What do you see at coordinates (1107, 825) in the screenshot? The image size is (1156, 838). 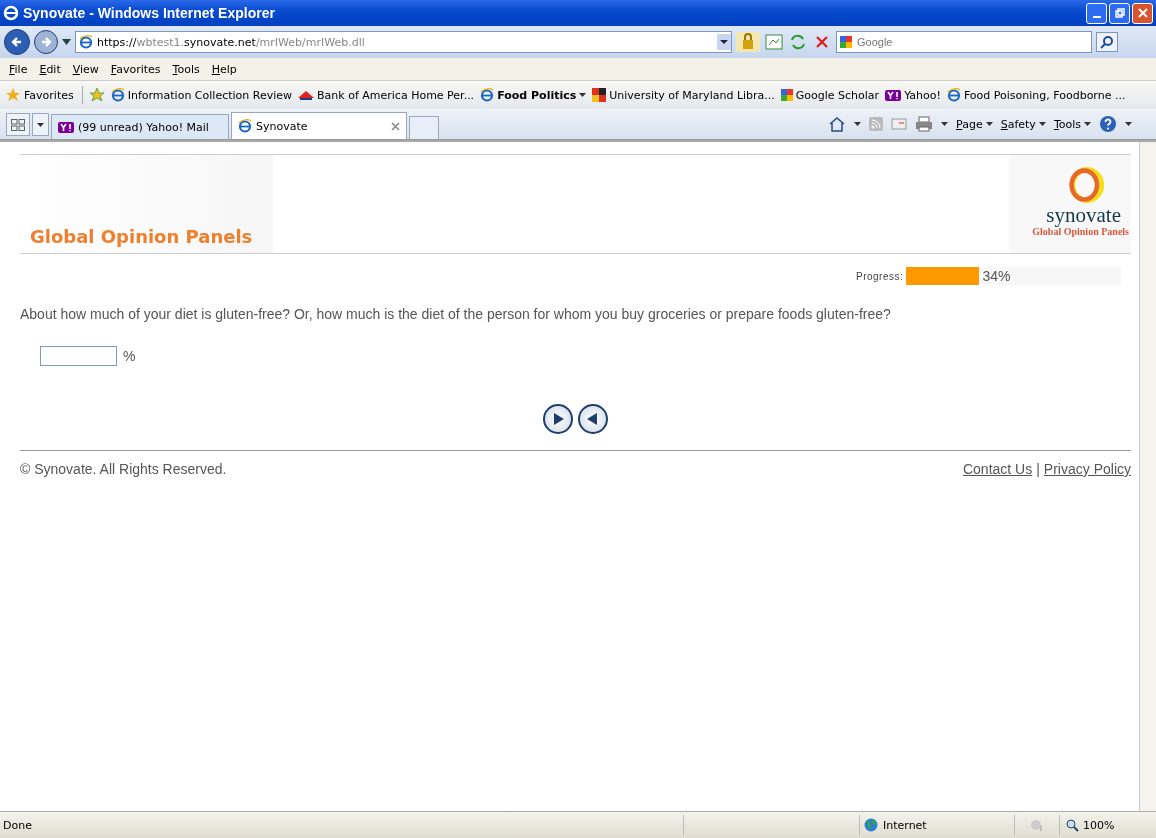 I see `zoom-button: 100%` at bounding box center [1107, 825].